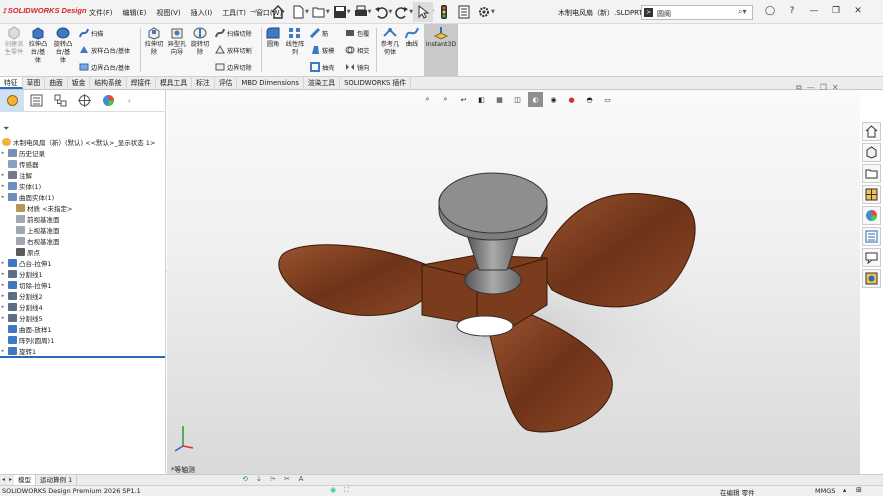 The image size is (883, 496). Describe the element at coordinates (481, 99) in the screenshot. I see `section-view-button: ◧` at that location.